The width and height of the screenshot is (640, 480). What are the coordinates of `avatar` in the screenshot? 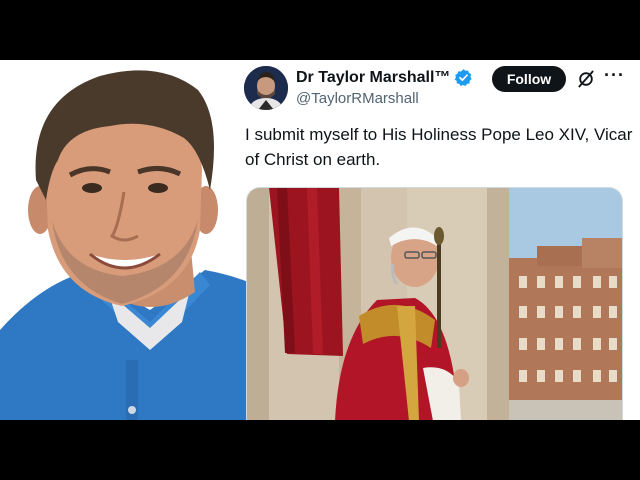 It's located at (266, 88).